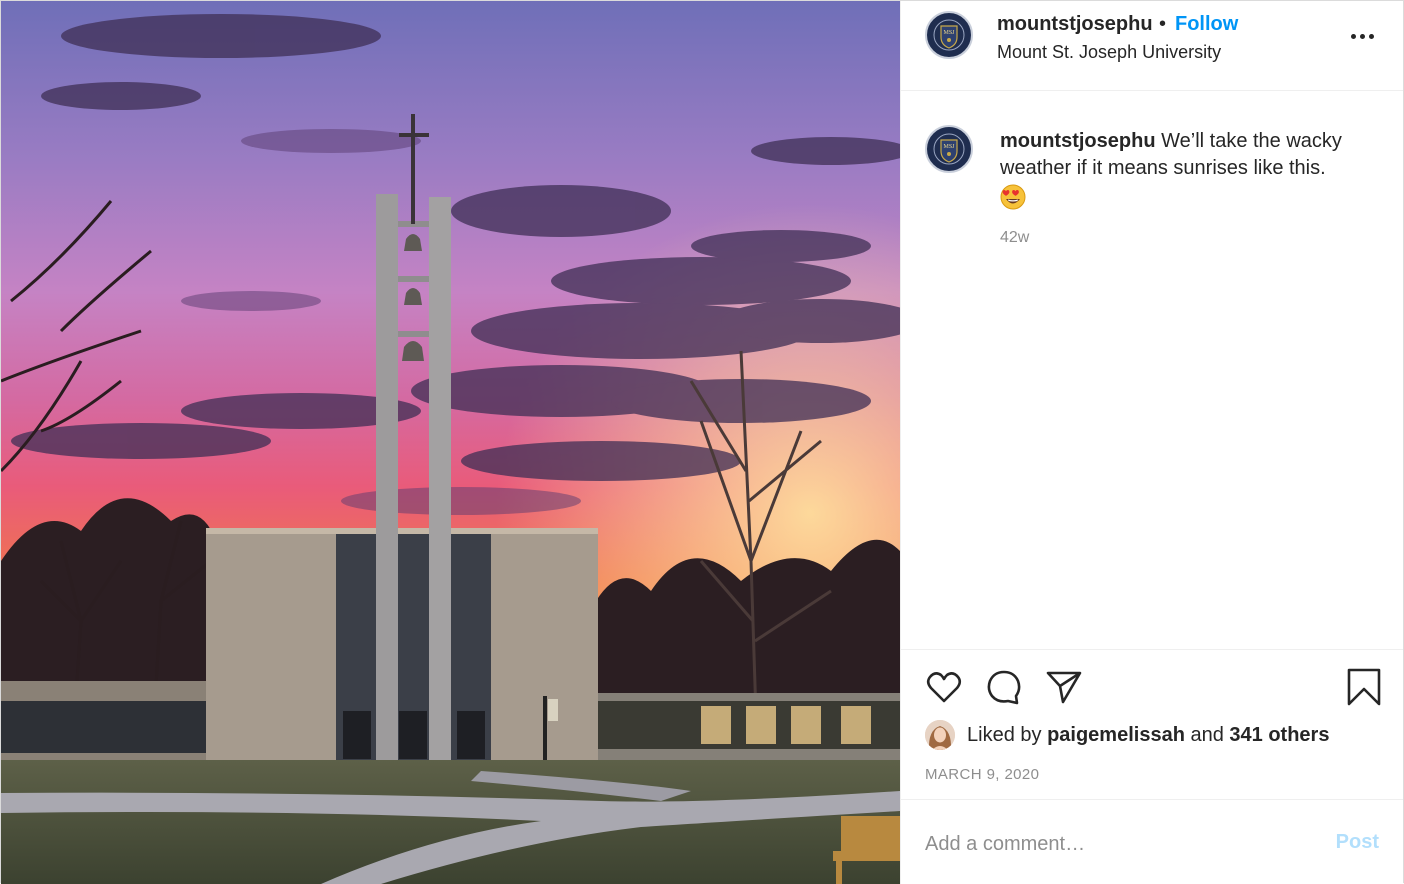 The image size is (1404, 884). I want to click on caption-username-link: mountstjosephu, so click(1078, 141).